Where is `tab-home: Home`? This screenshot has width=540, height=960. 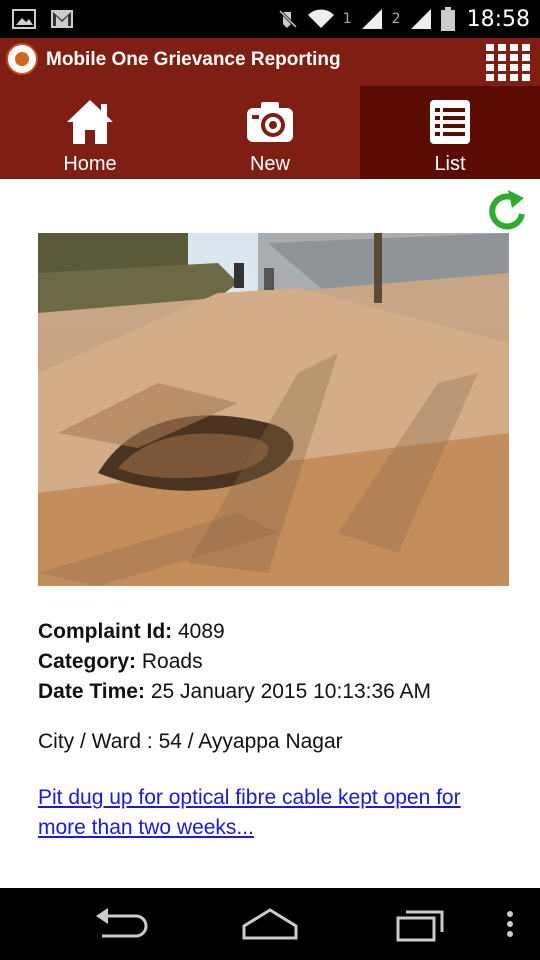 tab-home: Home is located at coordinates (90, 132).